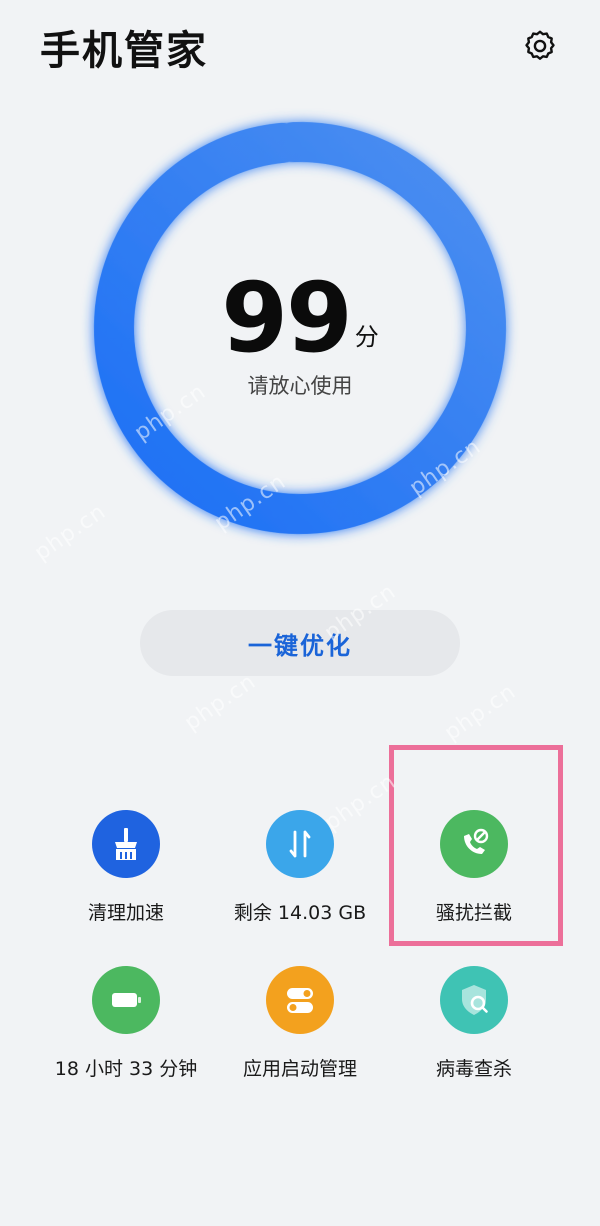 This screenshot has height=1226, width=600. What do you see at coordinates (124, 51) in the screenshot?
I see `app-title: 手机管家` at bounding box center [124, 51].